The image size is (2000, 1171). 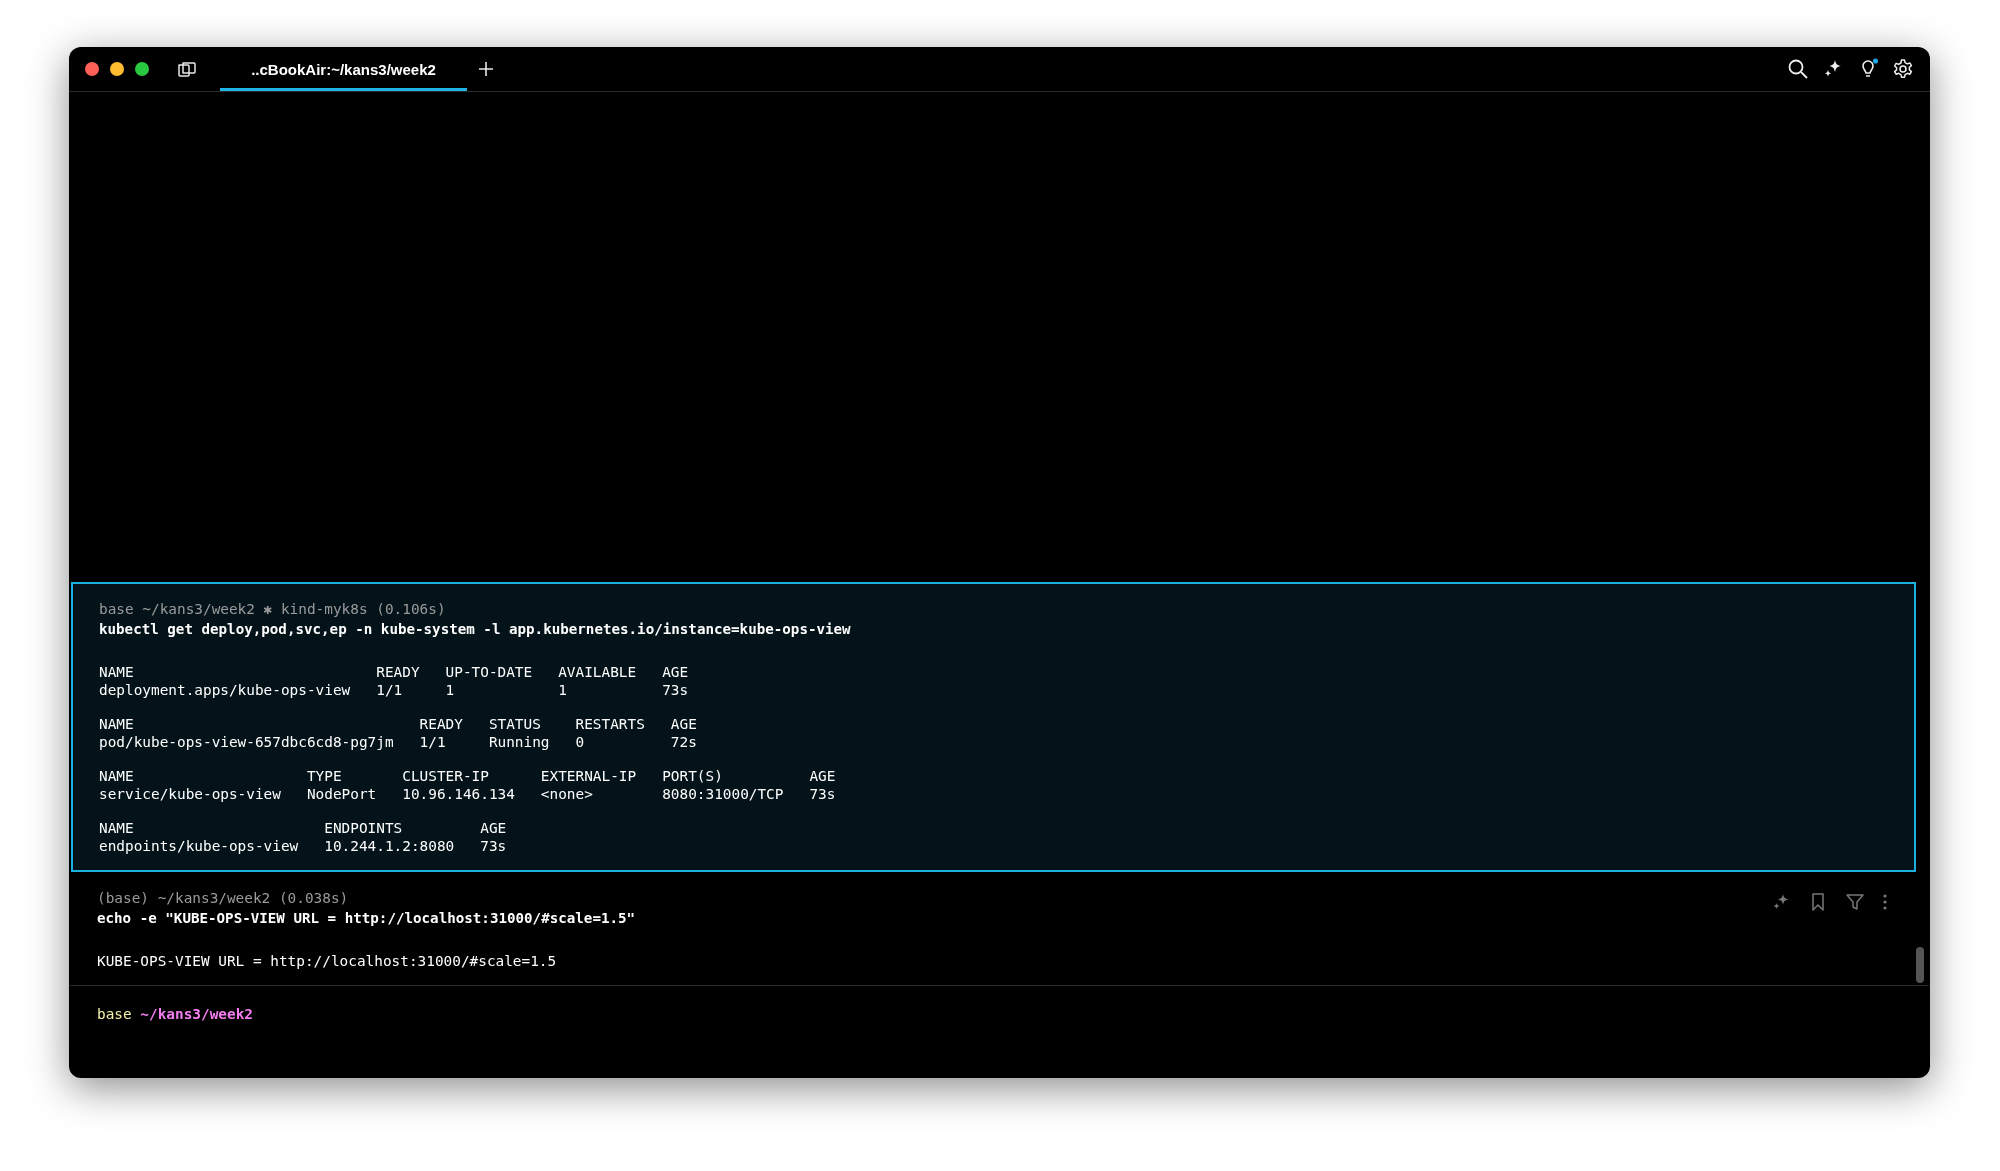 I want to click on more-options-icon, so click(x=1885, y=902).